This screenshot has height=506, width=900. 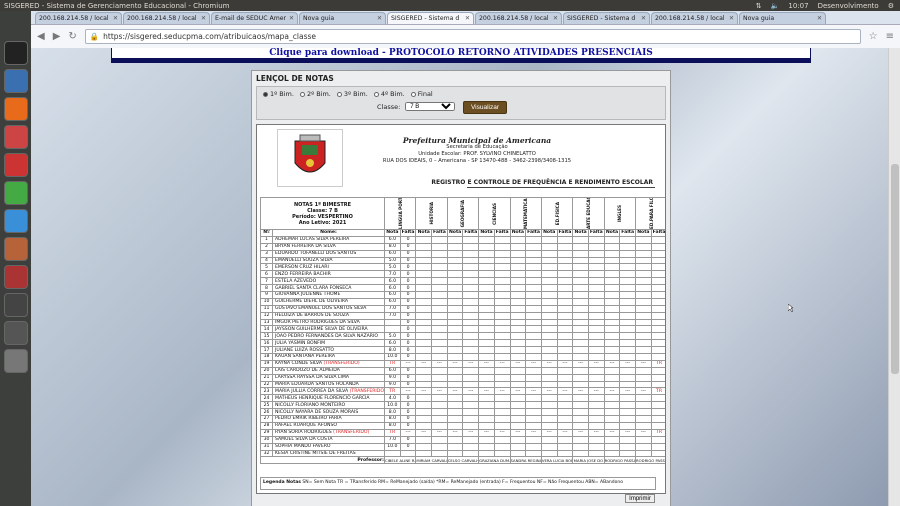 I want to click on clock: 10:07, so click(x=798, y=6).